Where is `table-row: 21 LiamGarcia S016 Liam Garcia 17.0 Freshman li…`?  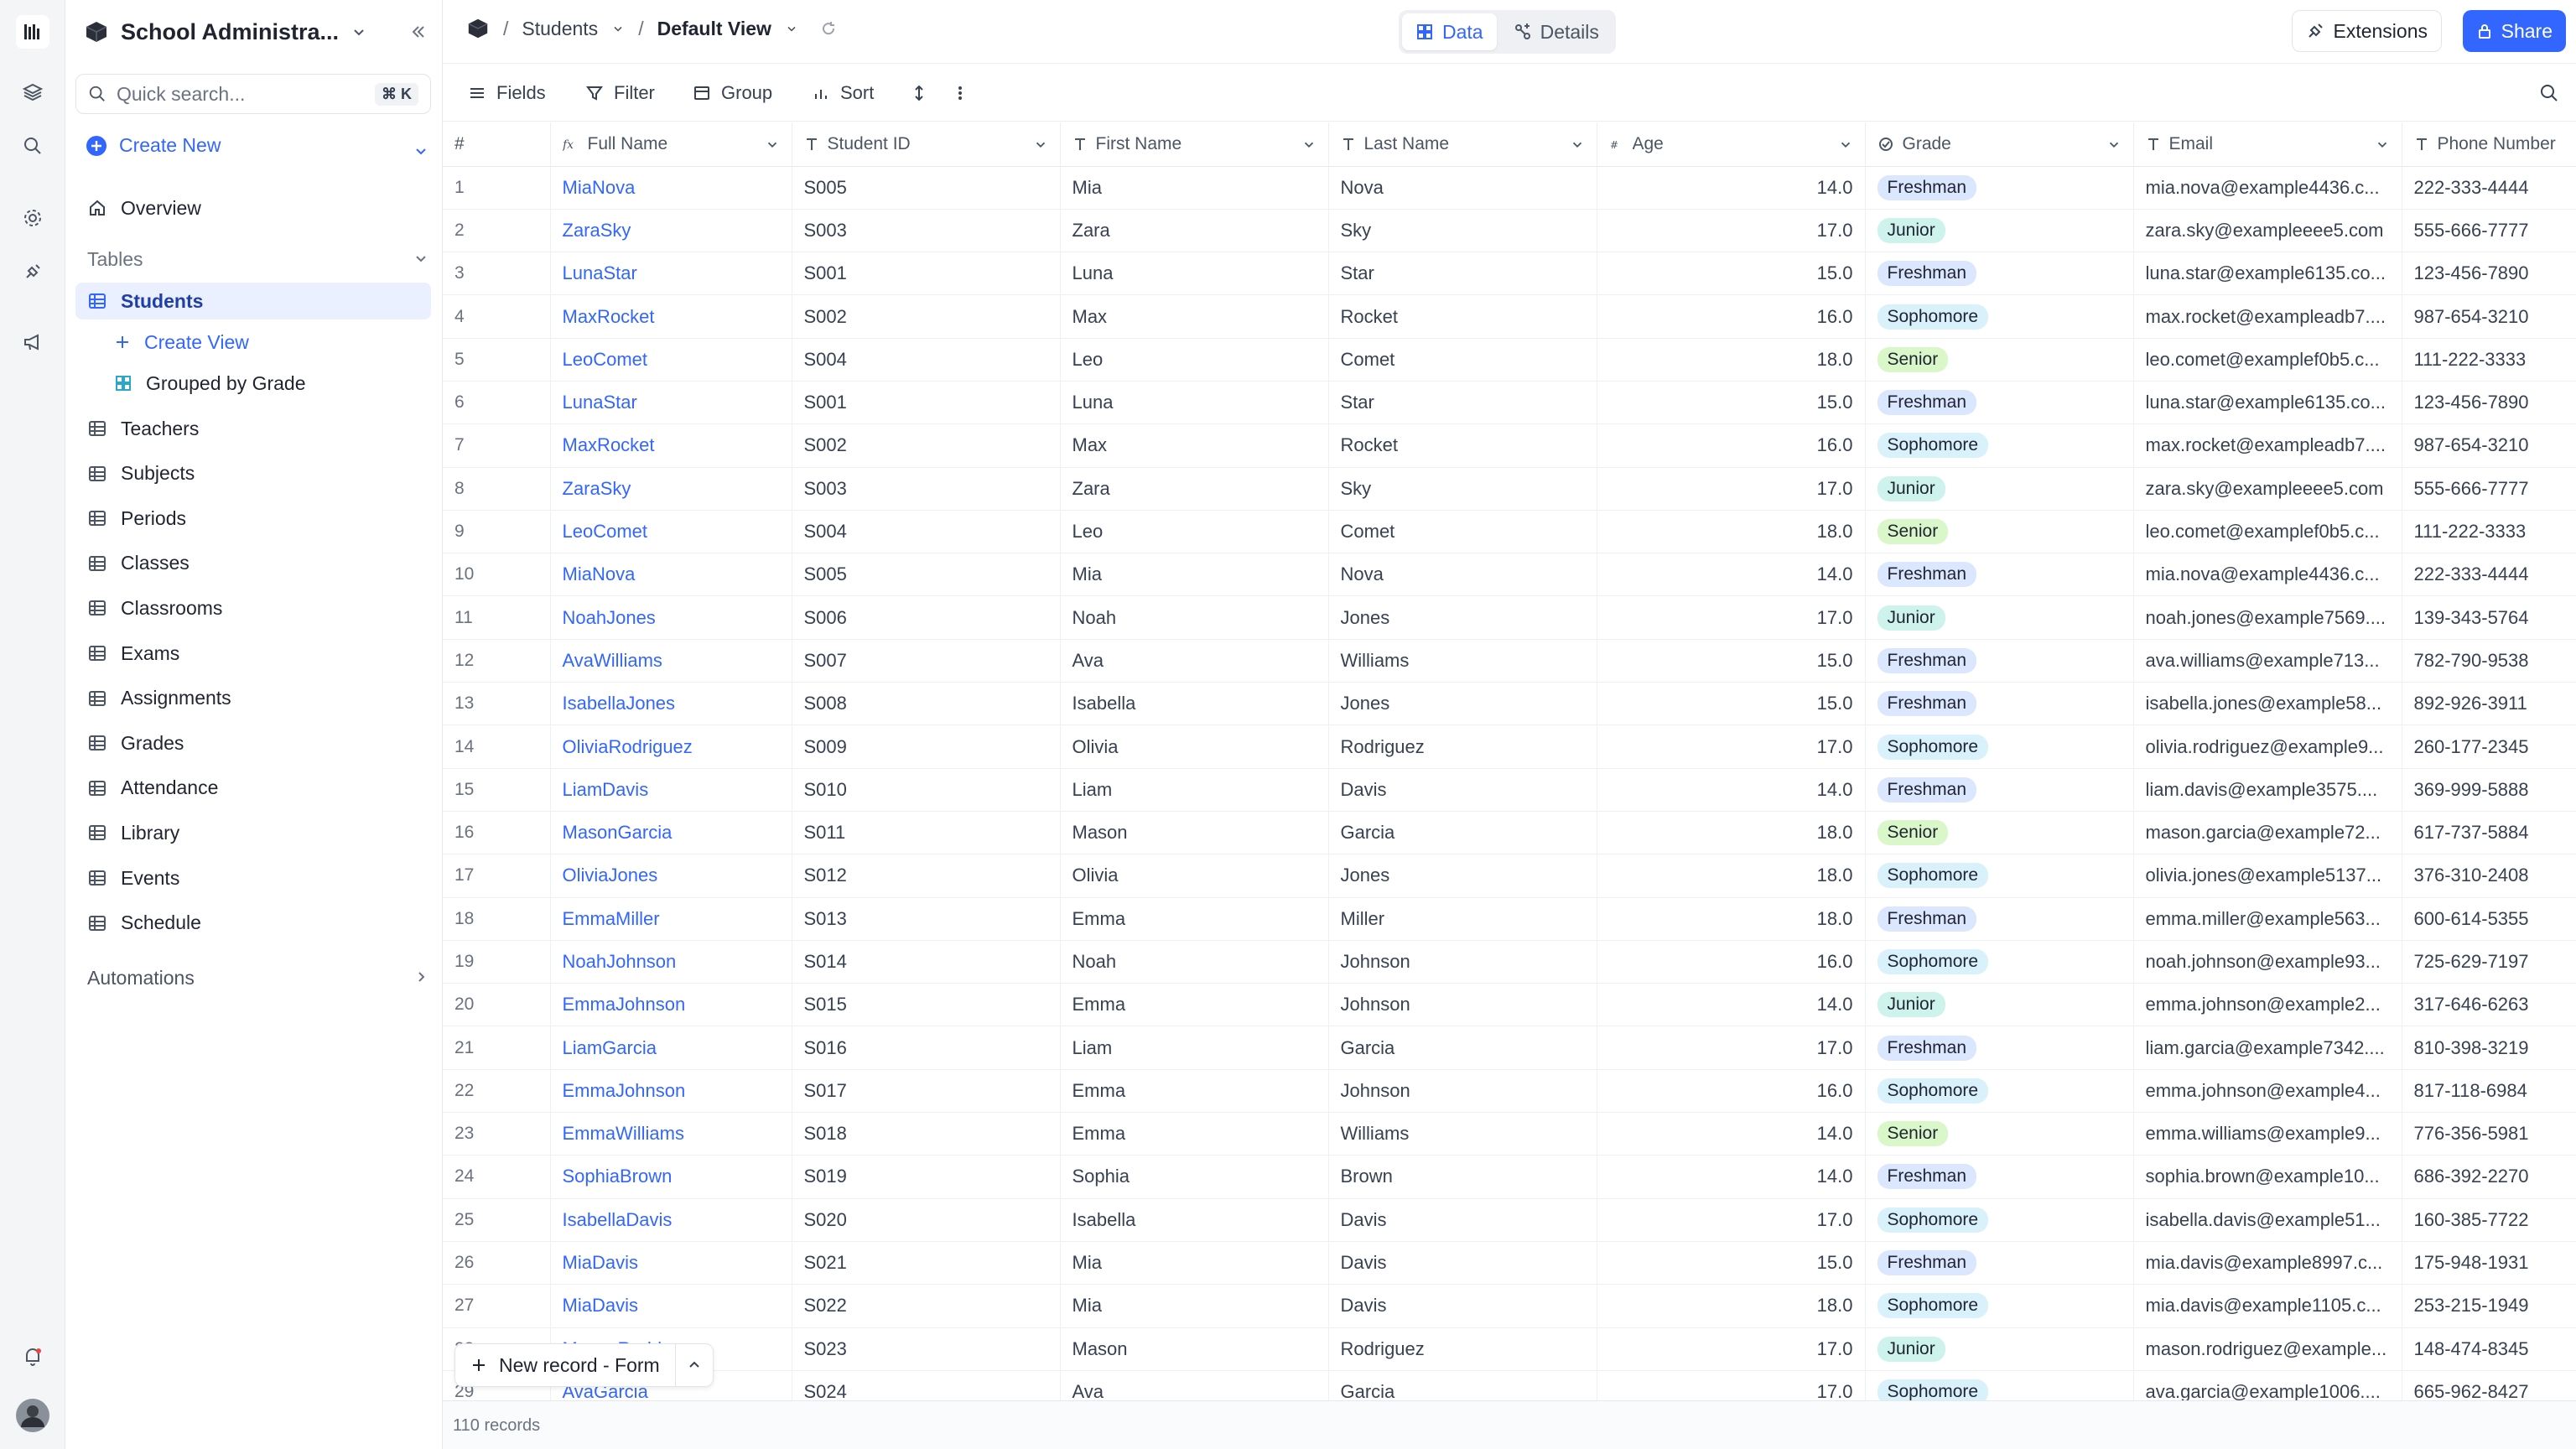
table-row: 21 LiamGarcia S016 Liam Garcia 17.0 Freshman li… is located at coordinates (1509, 1048).